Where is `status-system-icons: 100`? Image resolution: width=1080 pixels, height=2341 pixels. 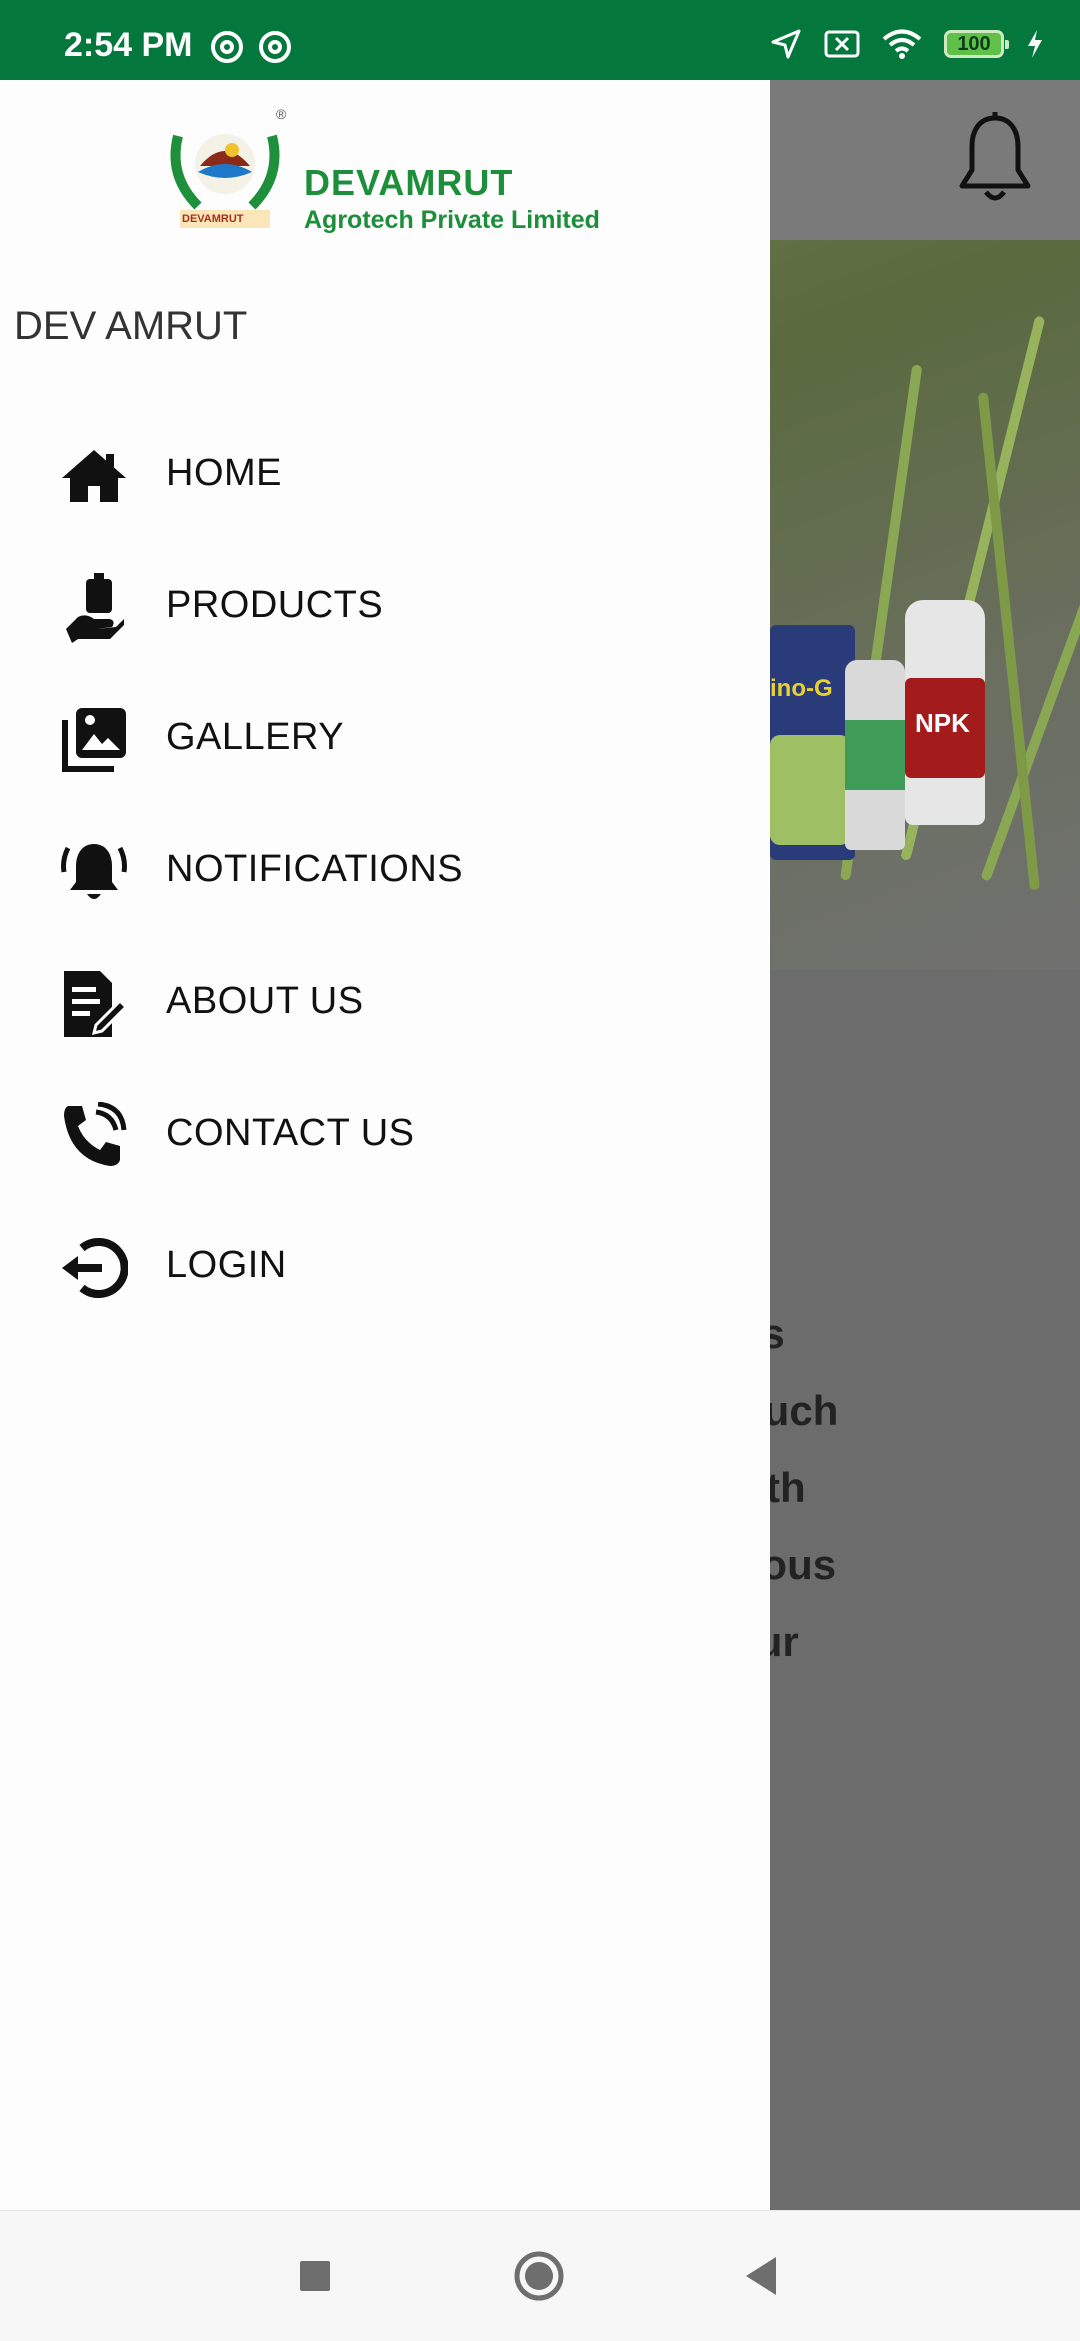 status-system-icons: 100 is located at coordinates (907, 44).